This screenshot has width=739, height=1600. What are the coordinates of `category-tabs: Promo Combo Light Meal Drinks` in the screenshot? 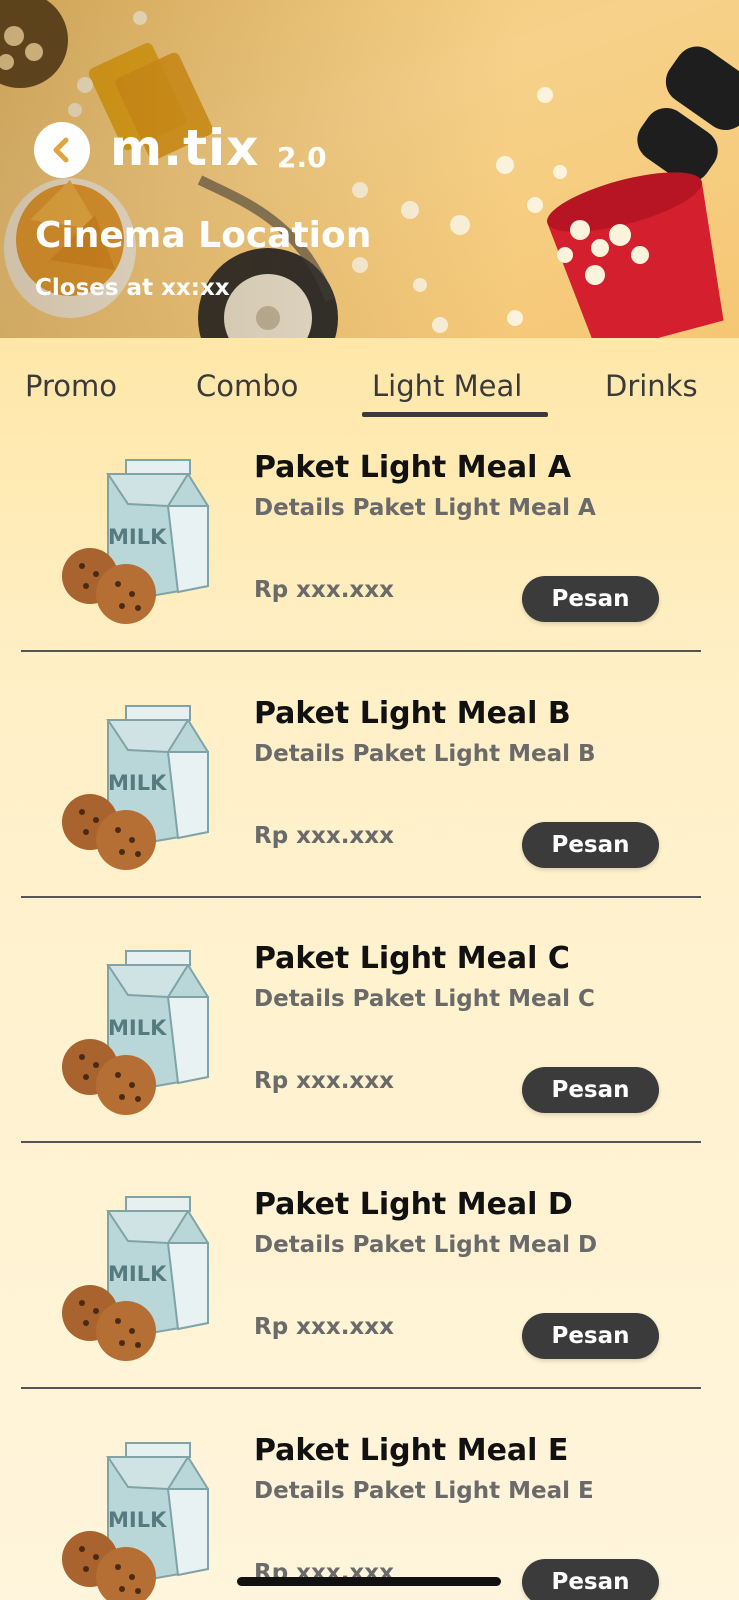 It's located at (369, 390).